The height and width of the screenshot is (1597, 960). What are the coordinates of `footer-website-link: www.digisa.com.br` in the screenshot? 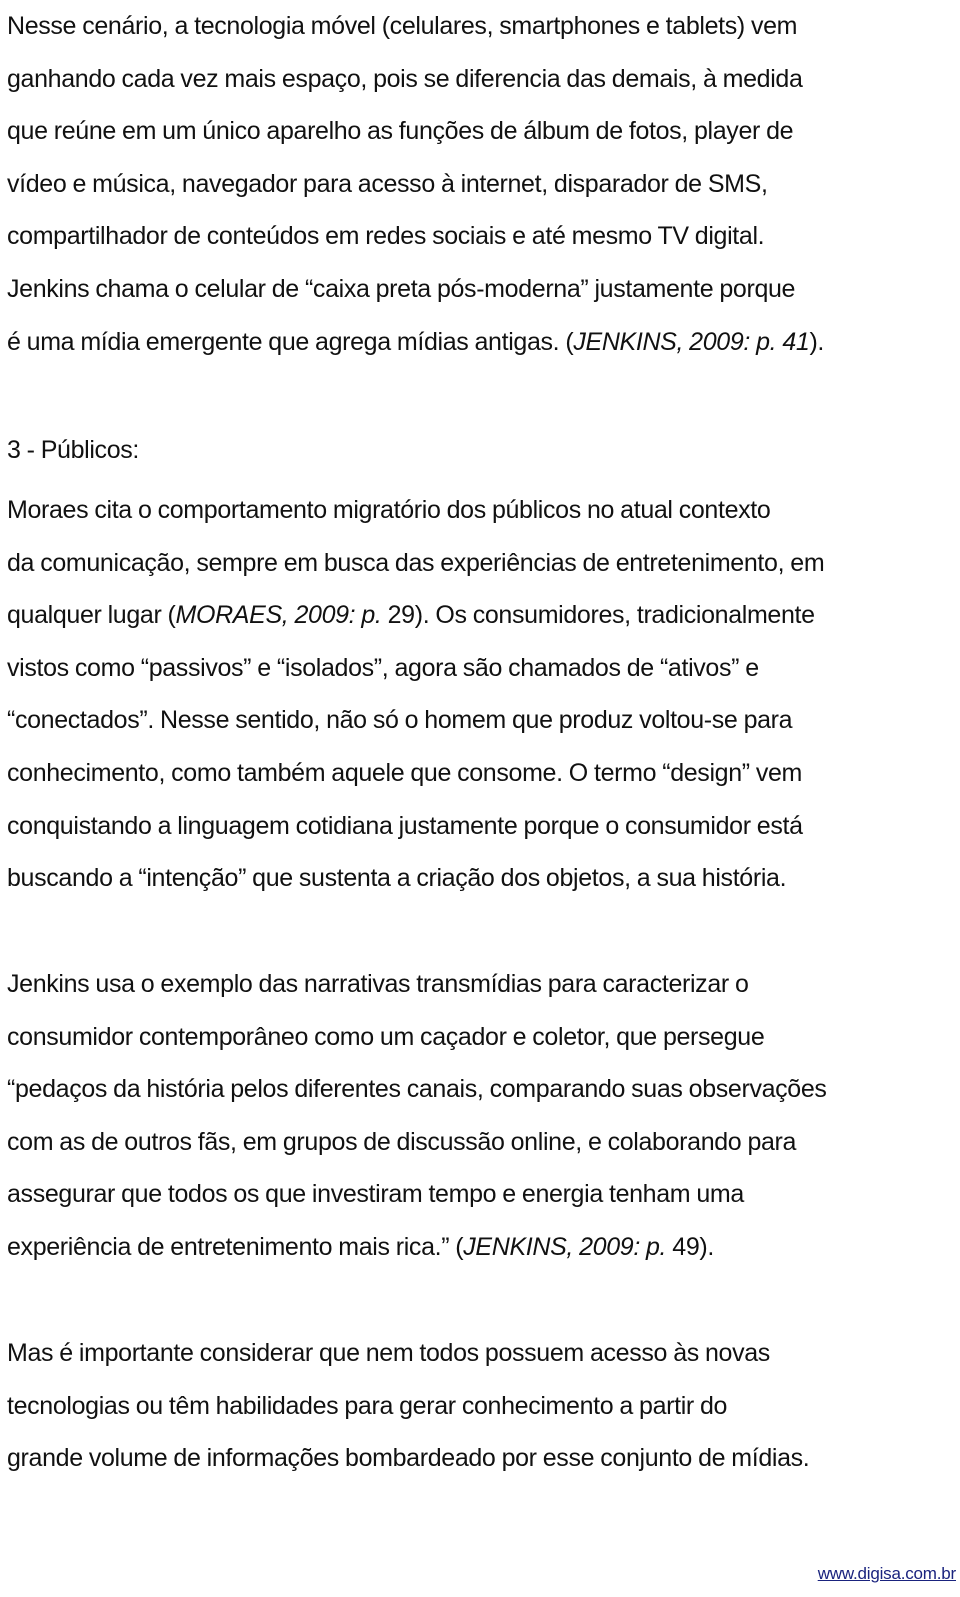 It's located at (887, 1574).